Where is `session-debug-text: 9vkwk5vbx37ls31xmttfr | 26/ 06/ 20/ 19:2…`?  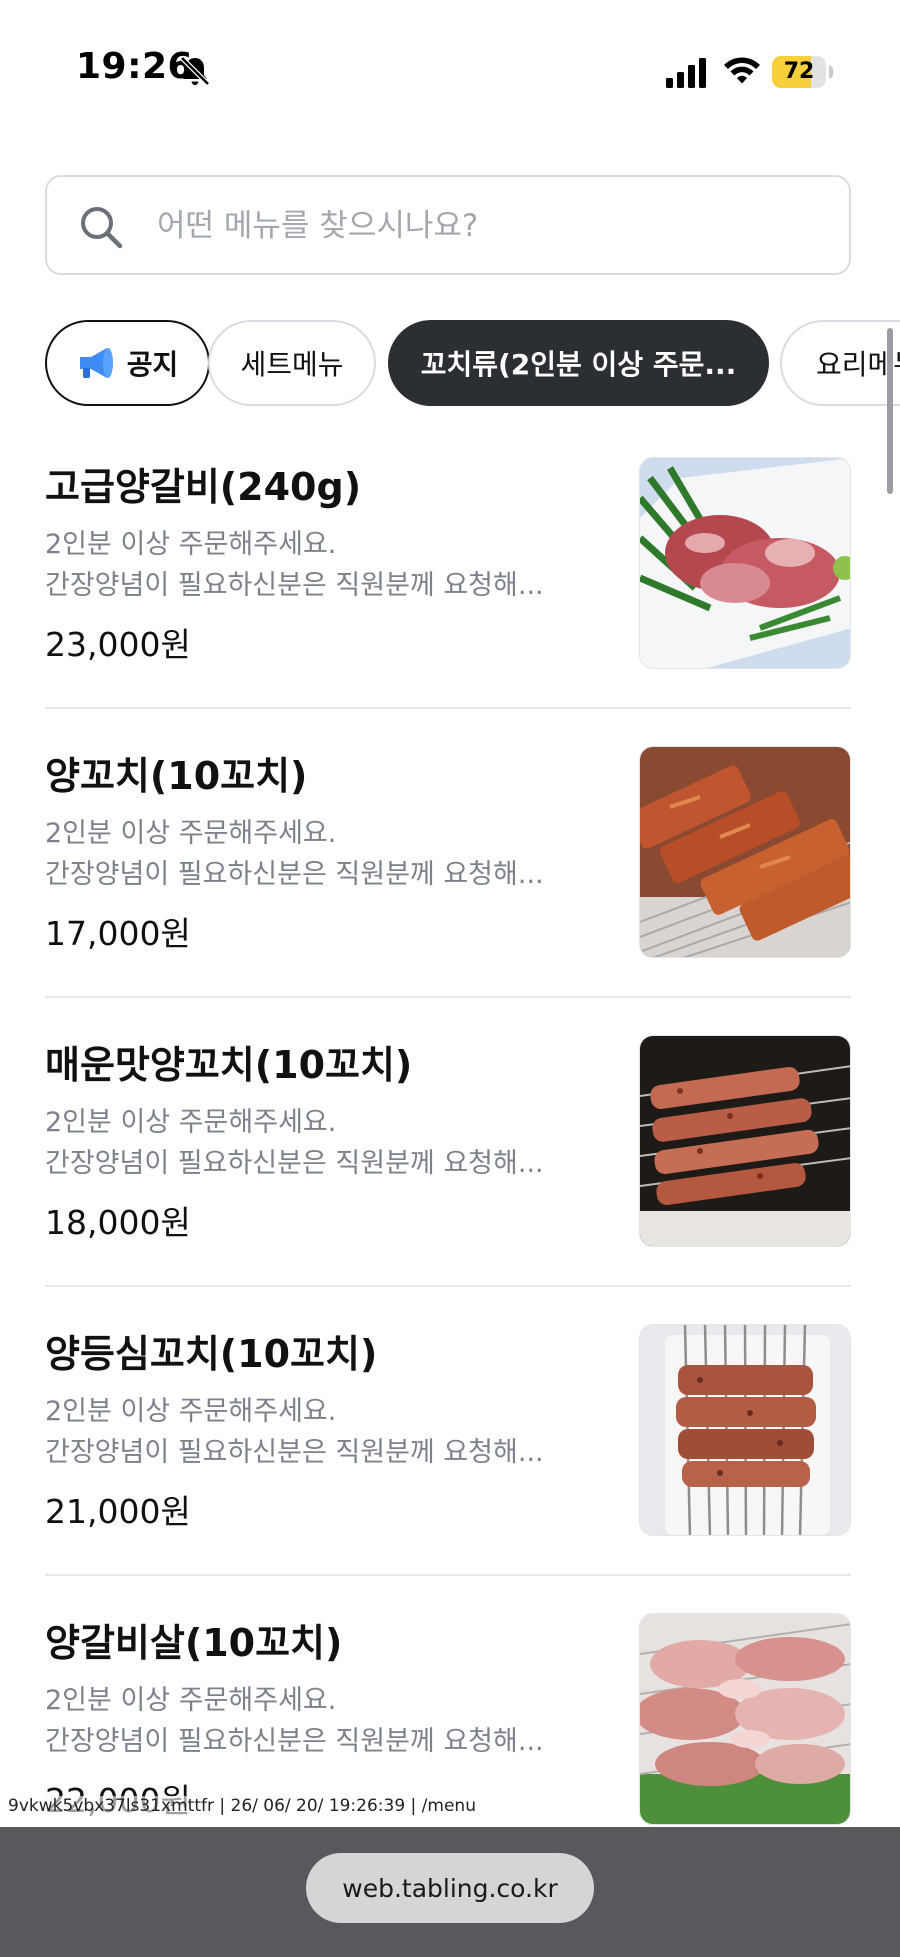
session-debug-text: 9vkwk5vbx37ls31xmttfr | 26/ 06/ 20/ 19:2… is located at coordinates (242, 1806).